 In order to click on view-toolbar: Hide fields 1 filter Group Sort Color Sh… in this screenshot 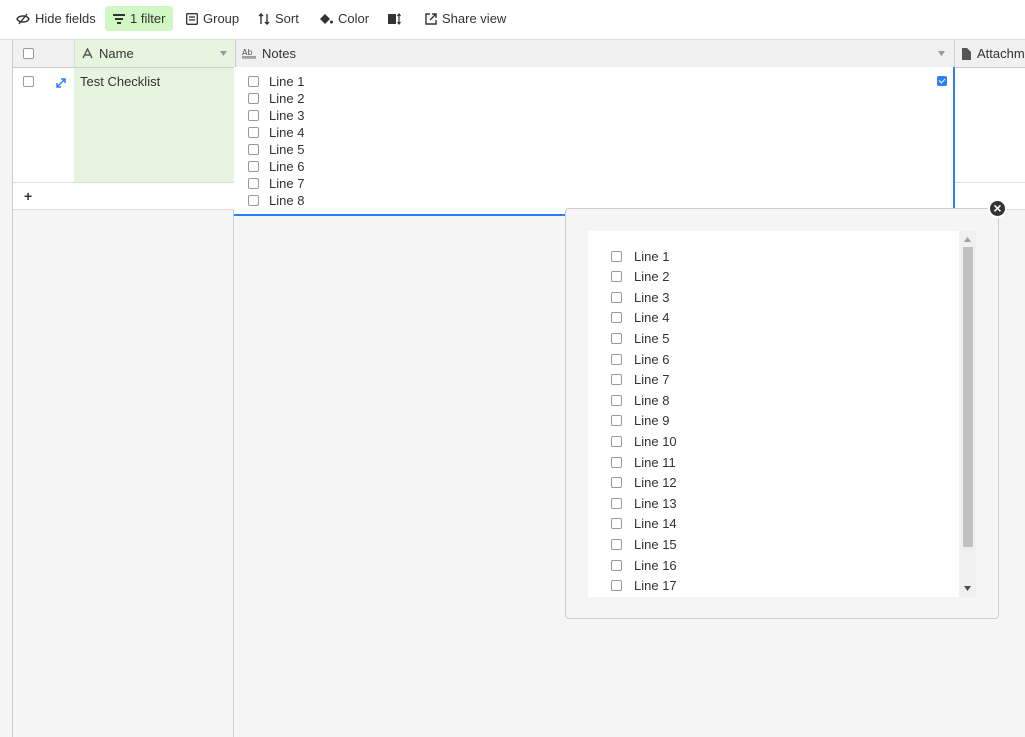, I will do `click(512, 20)`.